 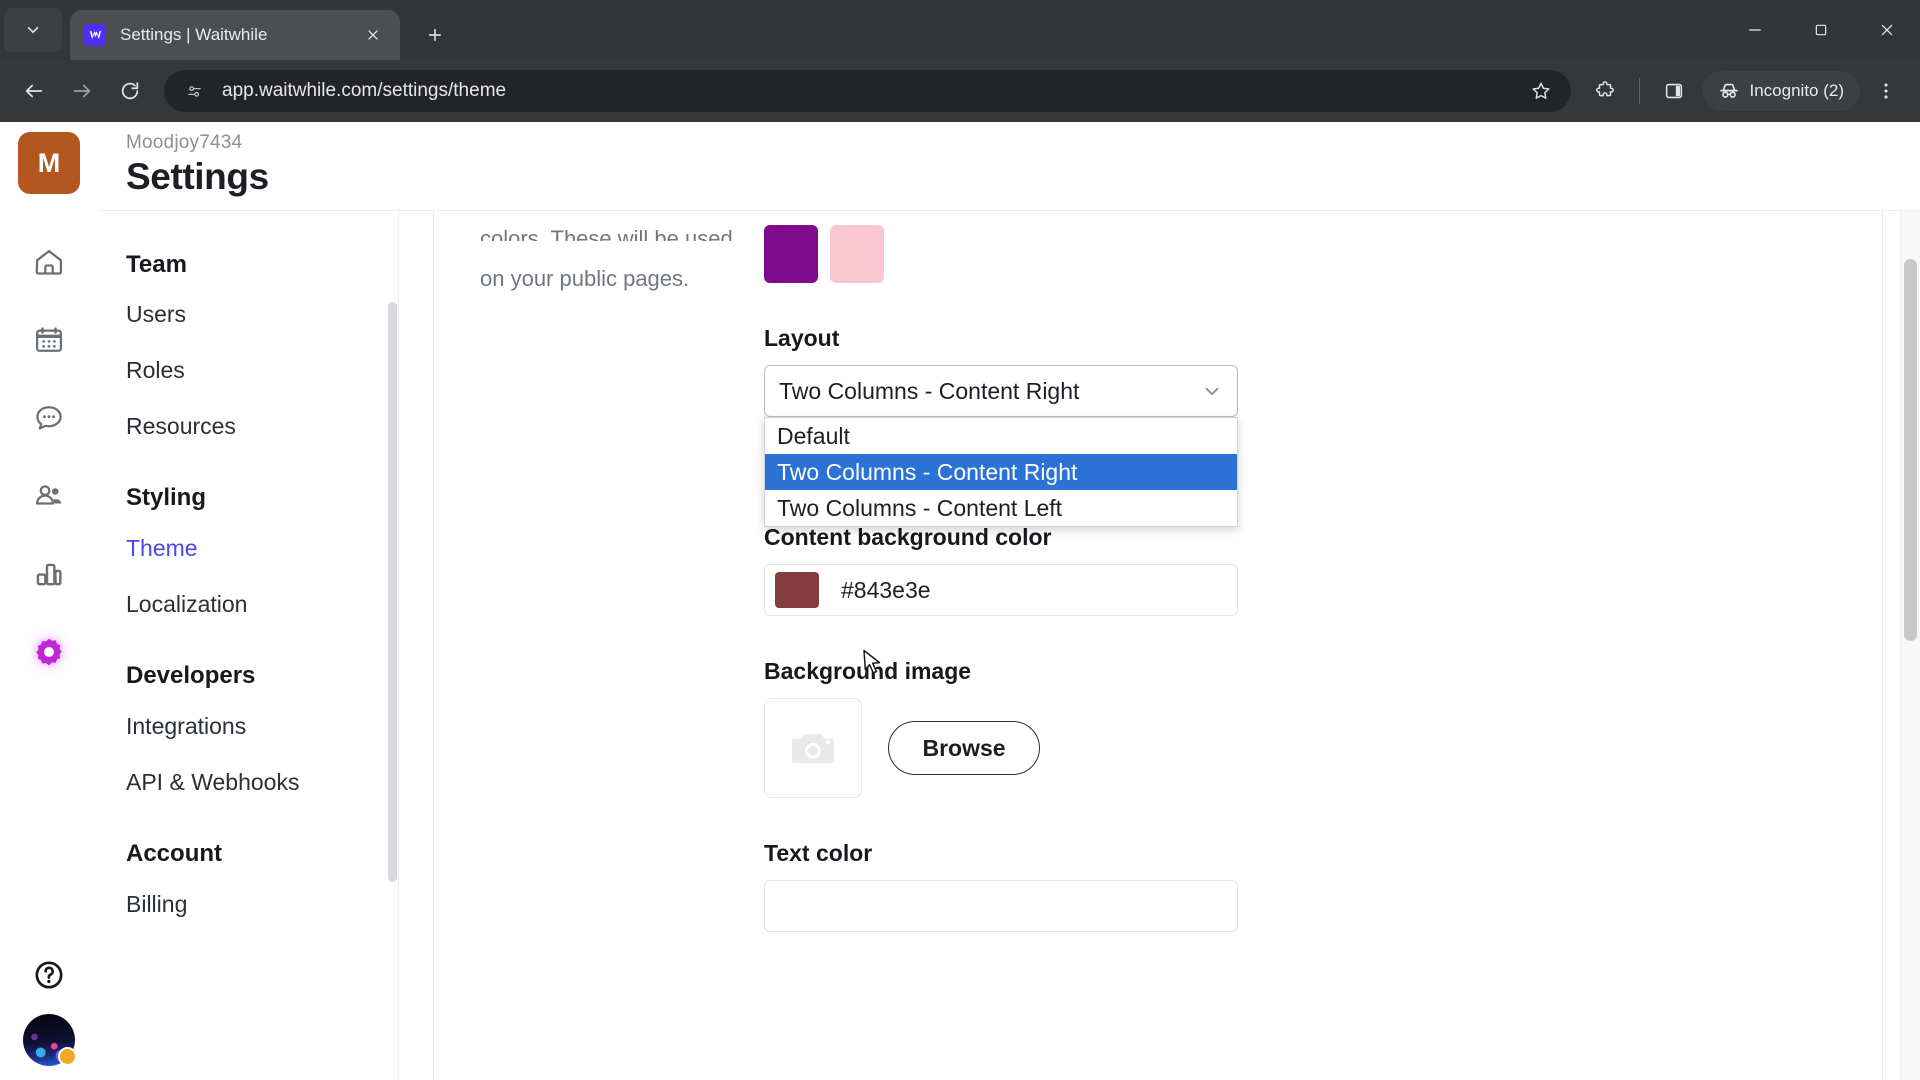 I want to click on settings-nav-scrollbar, so click(x=392, y=592).